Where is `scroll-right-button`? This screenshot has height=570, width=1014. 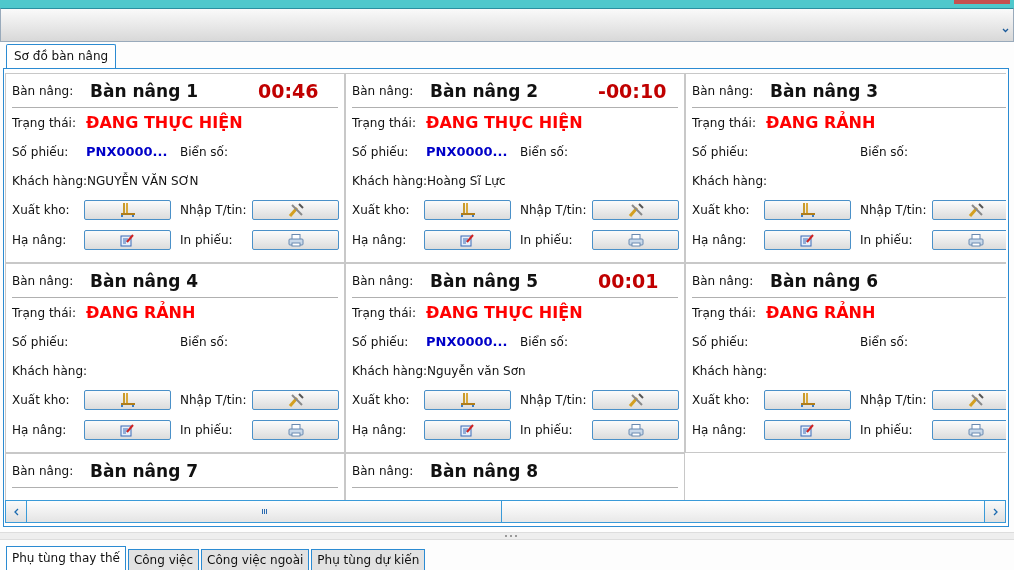
scroll-right-button is located at coordinates (994, 511).